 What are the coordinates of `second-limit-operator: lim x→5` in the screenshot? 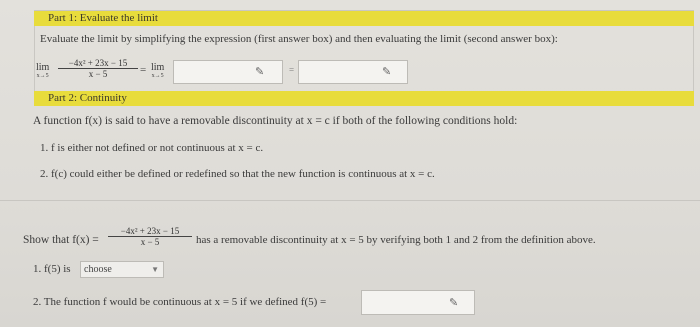 It's located at (157, 70).